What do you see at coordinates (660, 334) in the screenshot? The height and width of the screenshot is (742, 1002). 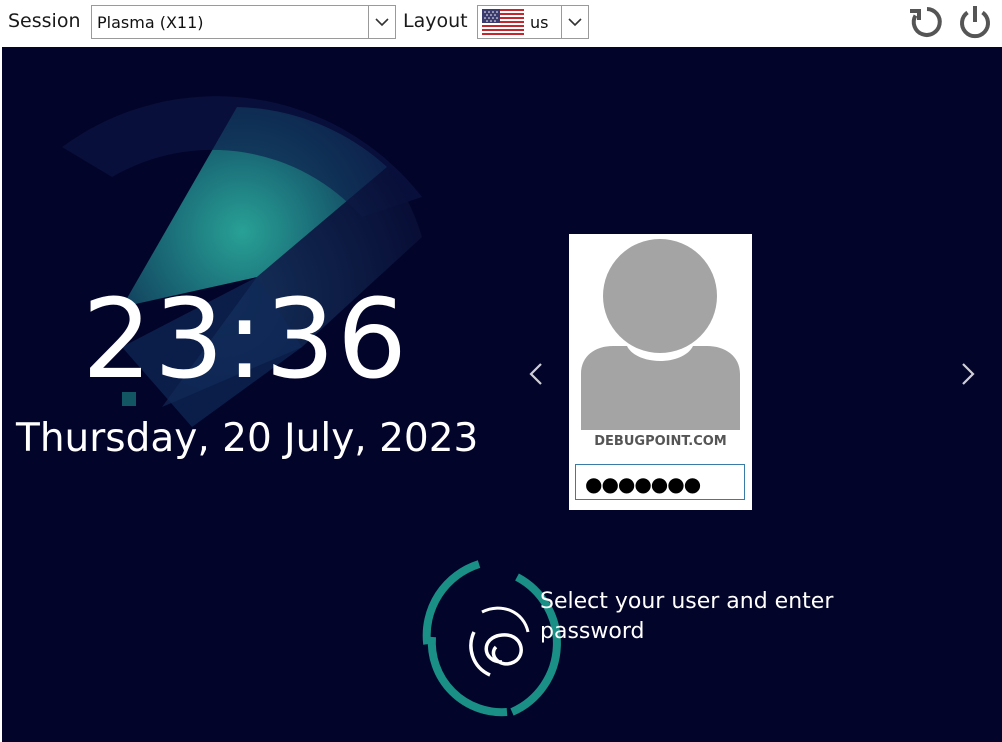 I see `user-avatar-icon` at bounding box center [660, 334].